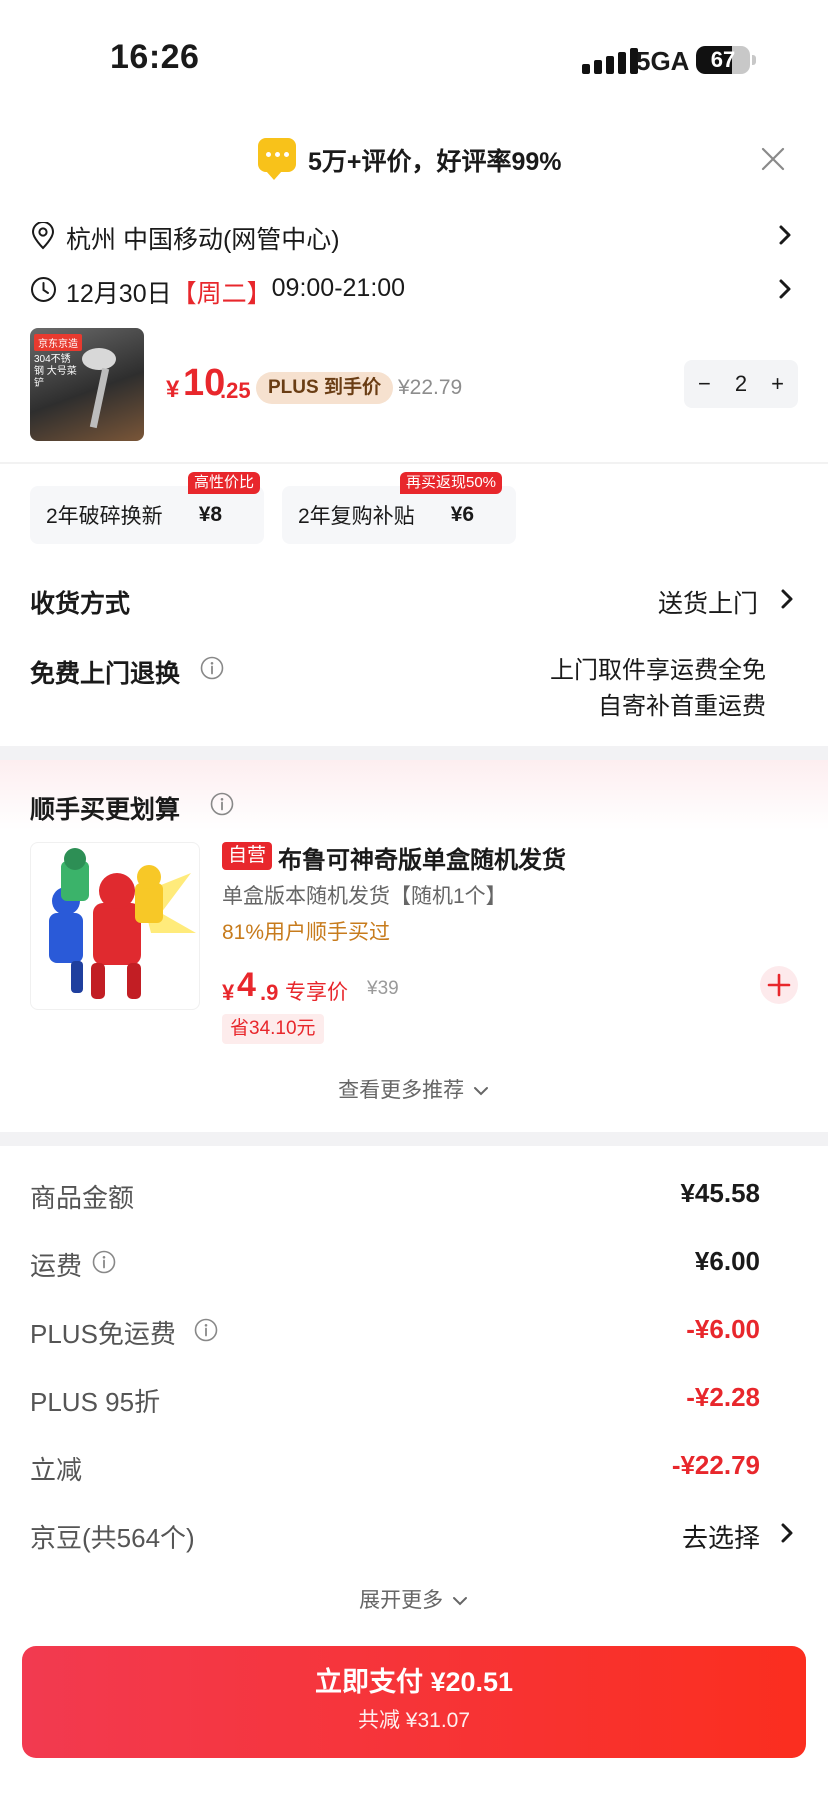  Describe the element at coordinates (247, 856) in the screenshot. I see `self-operated-badge: 自营` at that location.